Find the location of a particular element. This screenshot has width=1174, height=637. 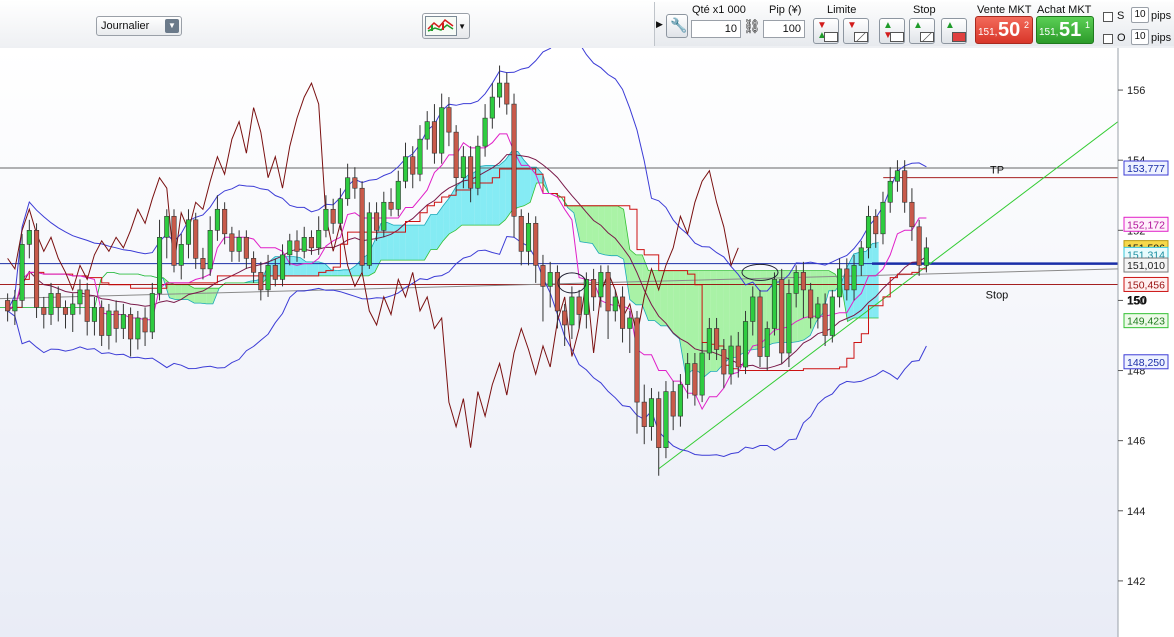

buy-price-prefix: 151, is located at coordinates (1049, 32).